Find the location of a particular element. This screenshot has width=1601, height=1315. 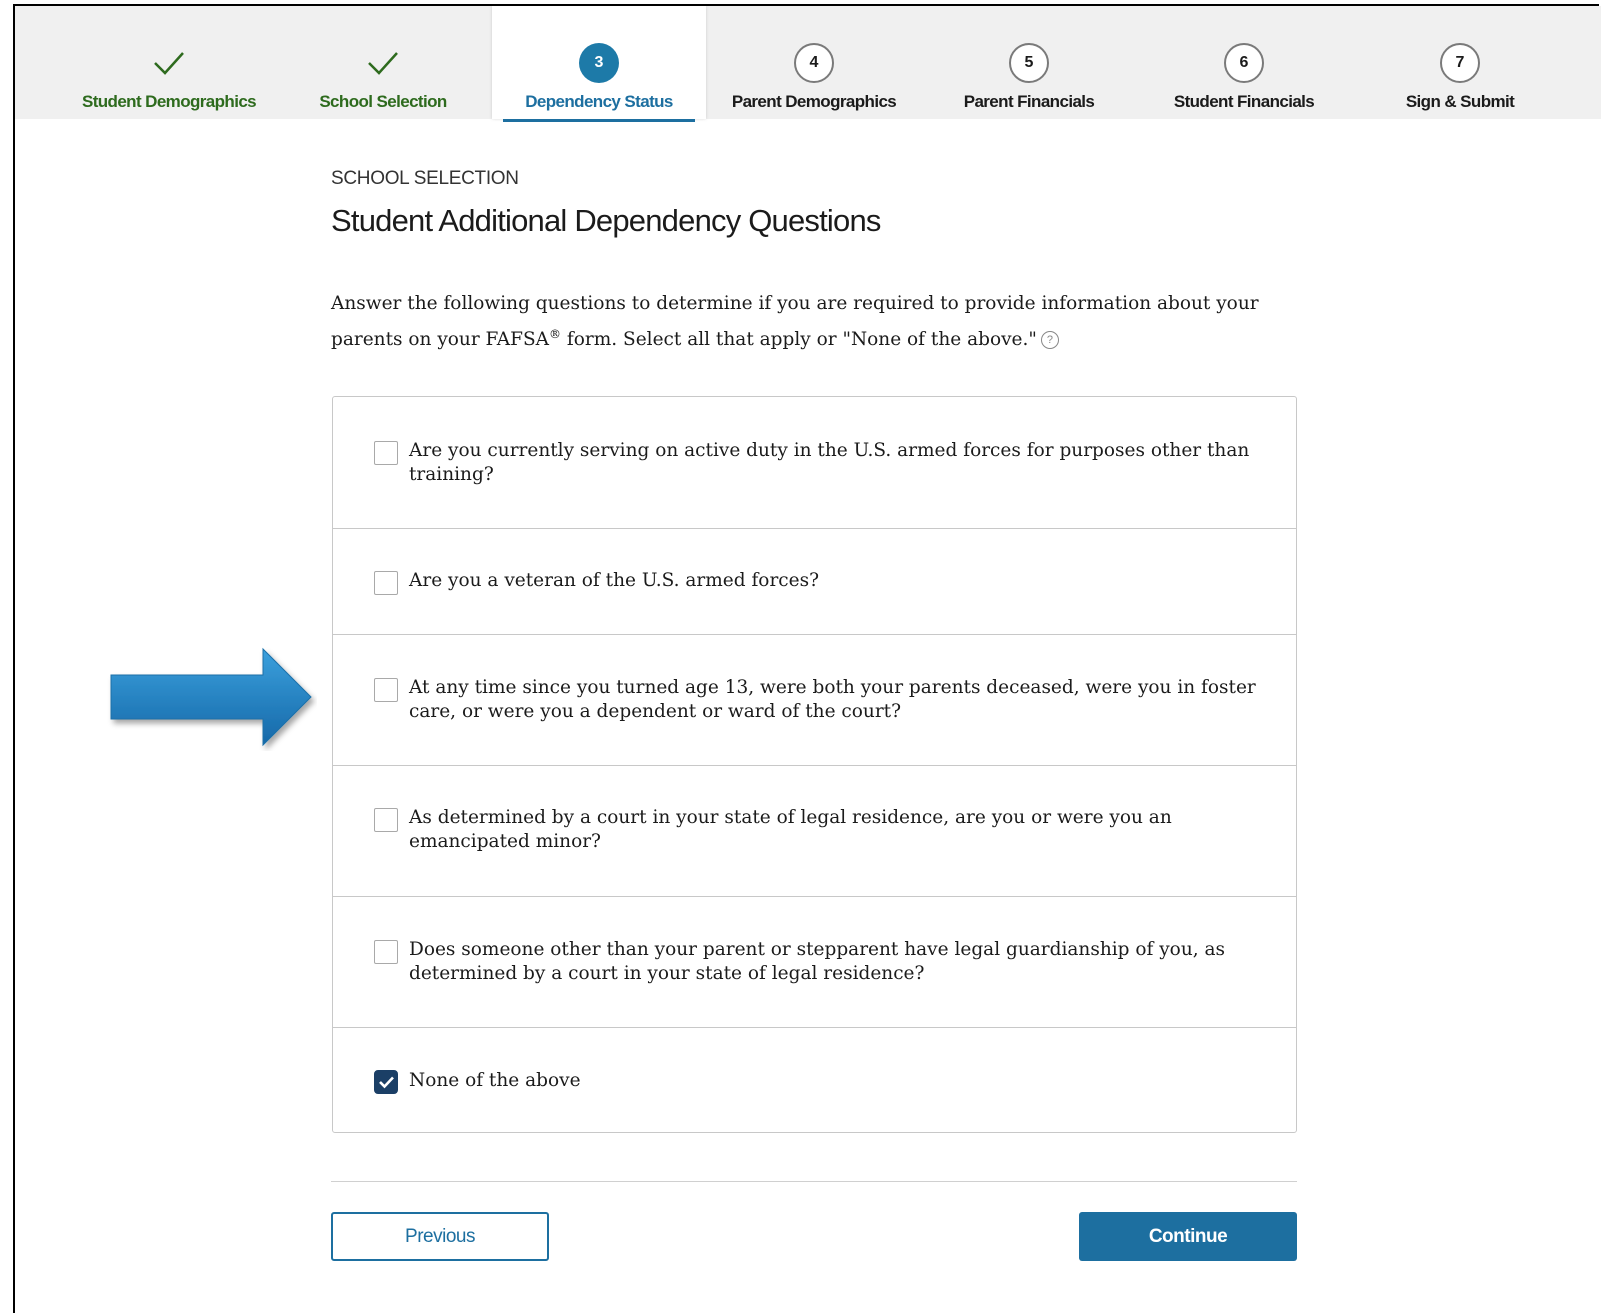

checkbox-orphan-foster-ward is located at coordinates (386, 690).